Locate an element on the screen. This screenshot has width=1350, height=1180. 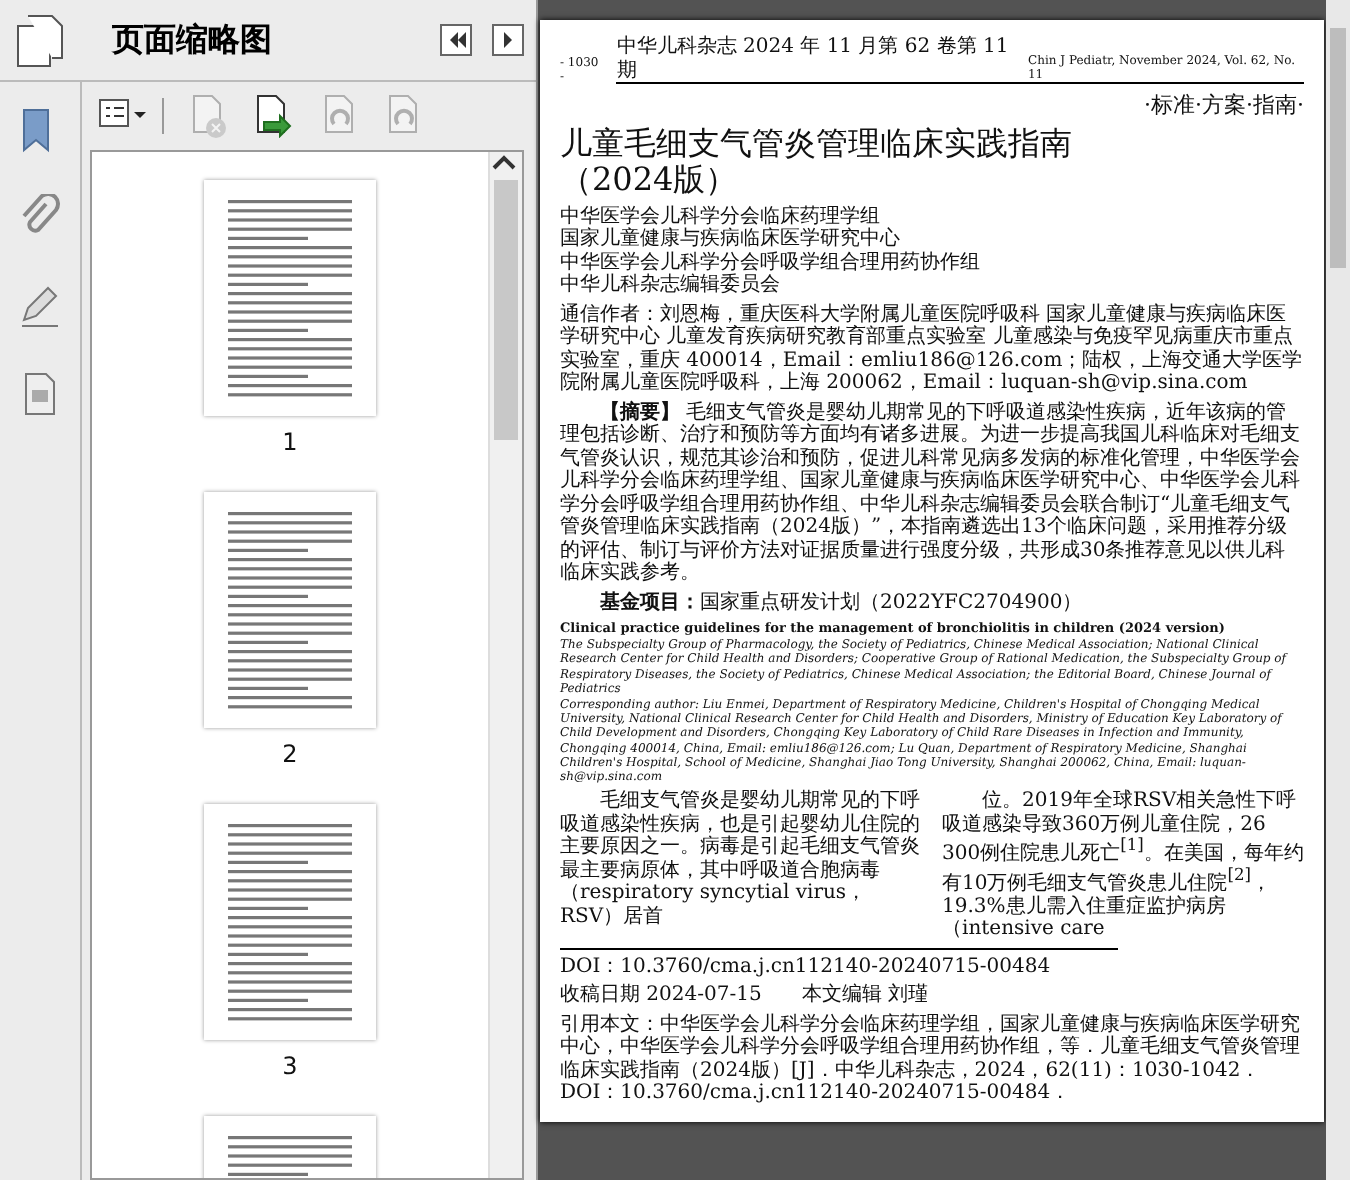
collapse-button is located at coordinates (456, 40).